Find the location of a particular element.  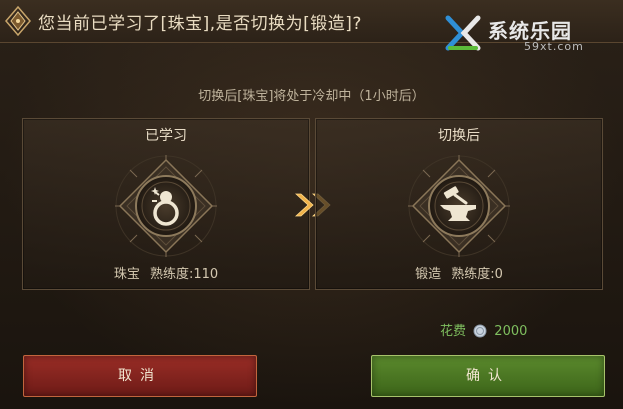

learned-skill-proficiency: 熟练度:110 is located at coordinates (184, 274).